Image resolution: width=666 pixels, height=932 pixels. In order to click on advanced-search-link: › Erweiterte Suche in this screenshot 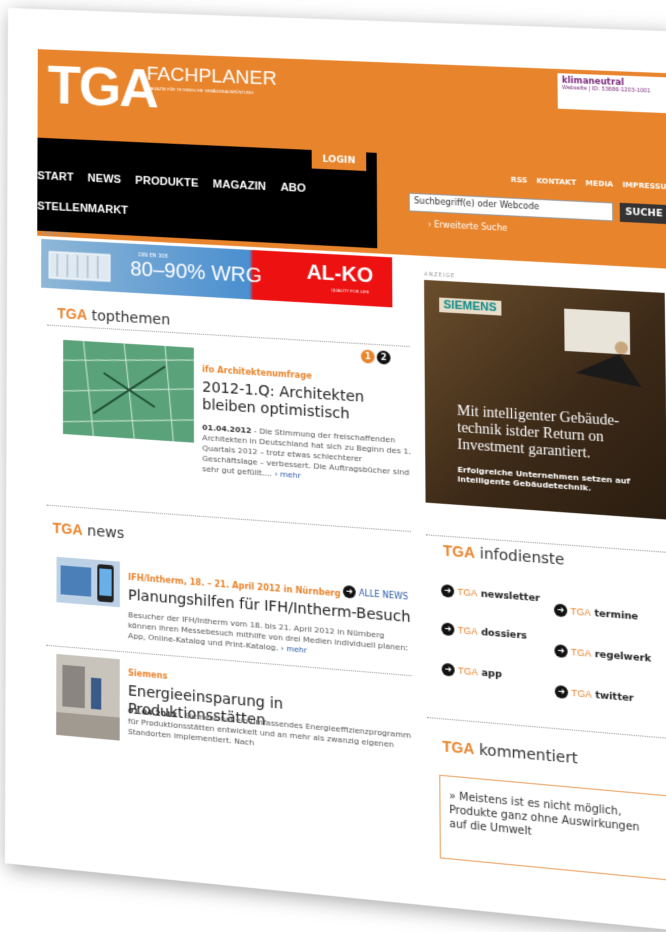, I will do `click(468, 226)`.